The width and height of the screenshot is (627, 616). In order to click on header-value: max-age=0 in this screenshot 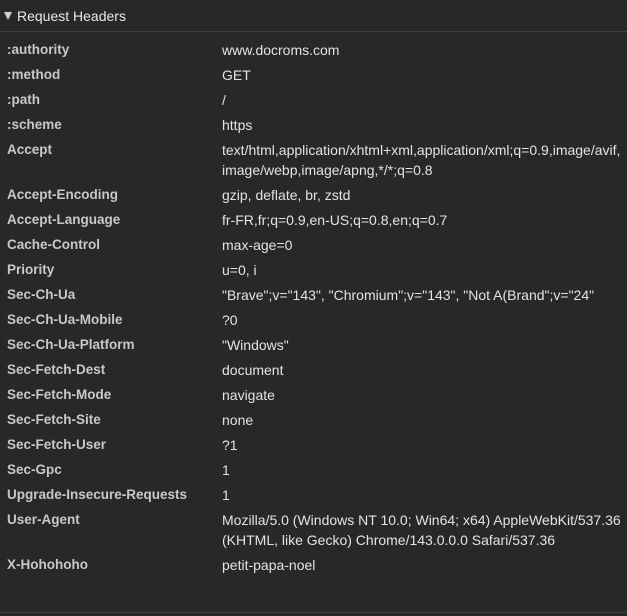, I will do `click(424, 245)`.